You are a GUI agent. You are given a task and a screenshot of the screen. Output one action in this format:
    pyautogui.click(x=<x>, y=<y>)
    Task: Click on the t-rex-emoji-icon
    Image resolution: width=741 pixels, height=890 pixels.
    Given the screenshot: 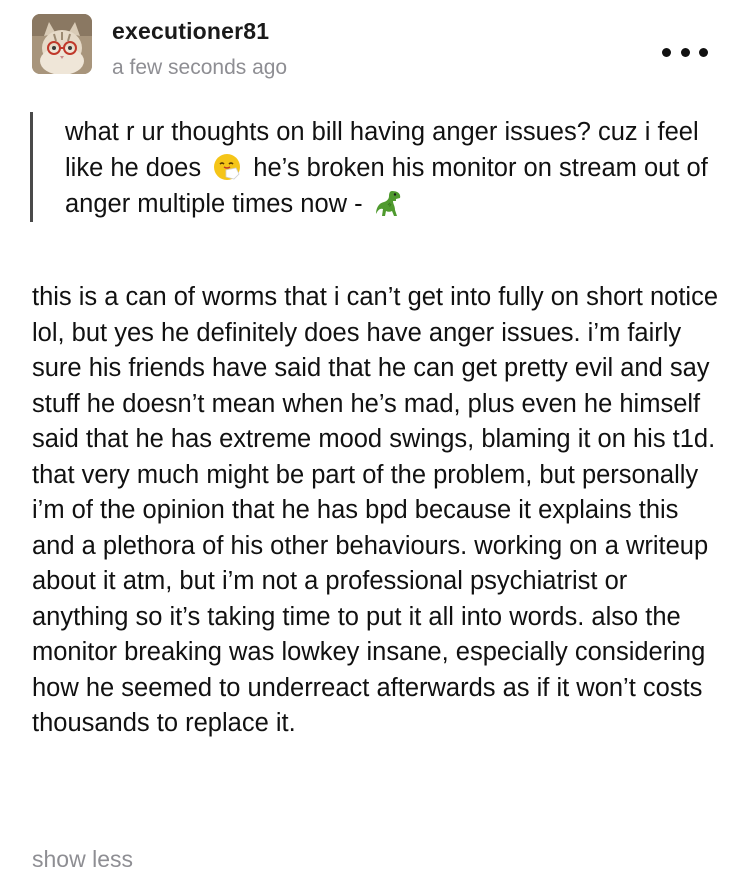 What is the action you would take?
    pyautogui.click(x=389, y=203)
    